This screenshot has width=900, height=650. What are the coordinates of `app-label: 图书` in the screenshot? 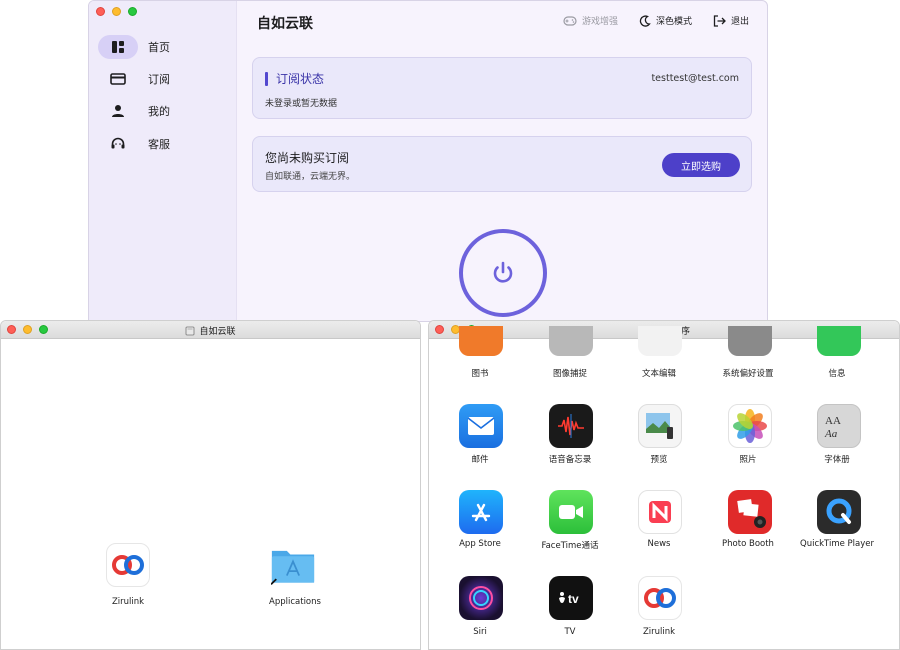 It's located at (480, 374).